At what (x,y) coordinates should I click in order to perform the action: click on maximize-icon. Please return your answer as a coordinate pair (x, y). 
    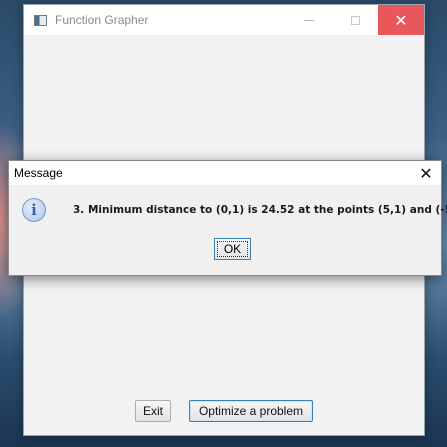
    Looking at the image, I should click on (355, 20).